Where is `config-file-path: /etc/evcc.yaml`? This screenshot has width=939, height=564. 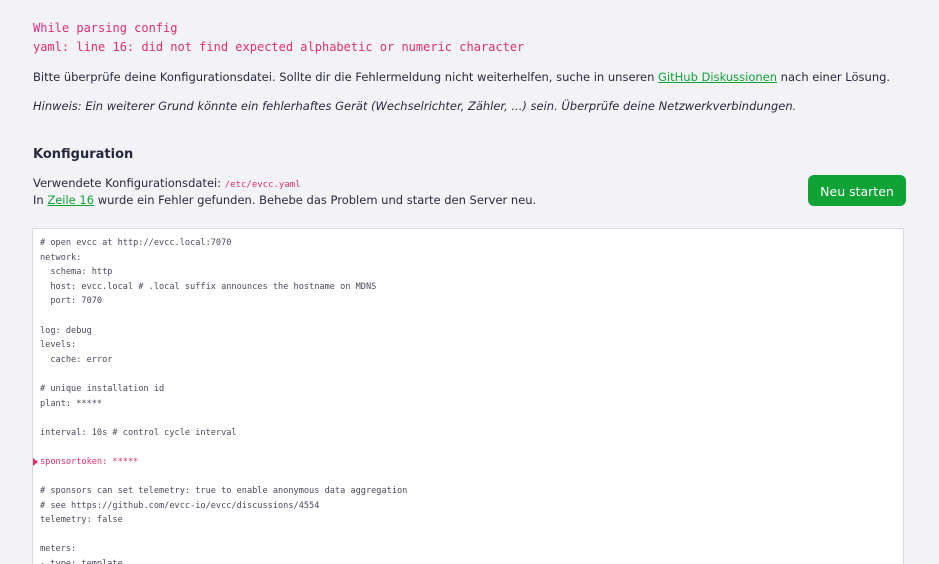 config-file-path: /etc/evcc.yaml is located at coordinates (262, 185).